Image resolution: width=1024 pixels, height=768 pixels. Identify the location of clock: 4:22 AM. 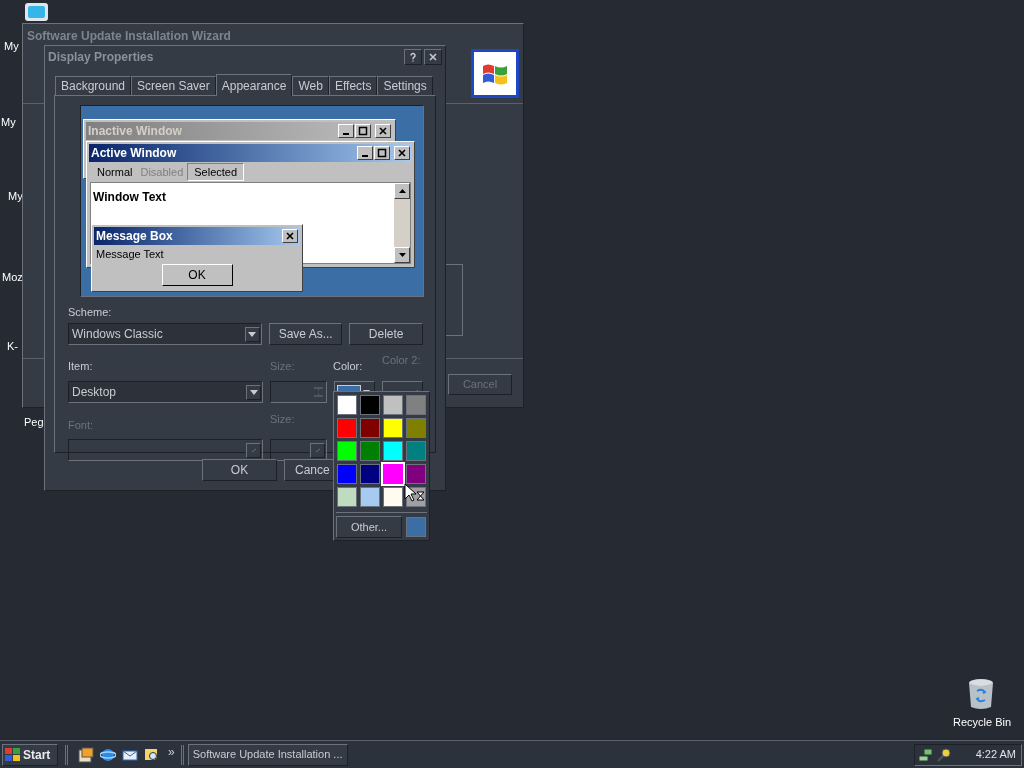
(996, 754).